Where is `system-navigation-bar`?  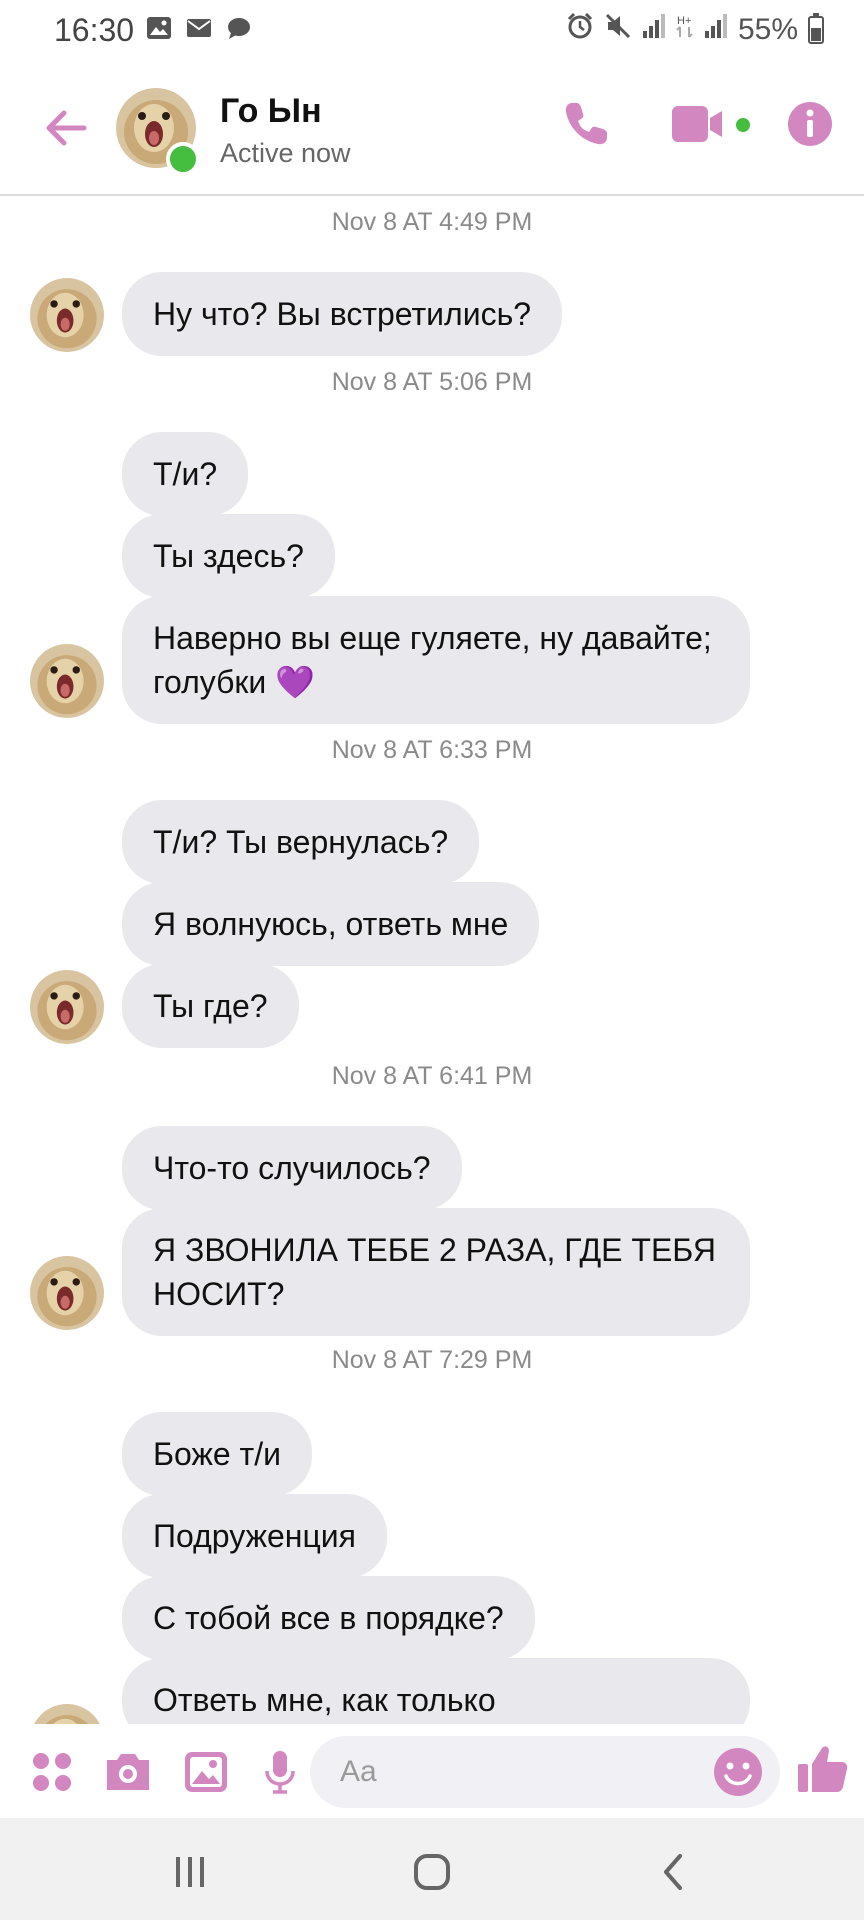 system-navigation-bar is located at coordinates (432, 1869).